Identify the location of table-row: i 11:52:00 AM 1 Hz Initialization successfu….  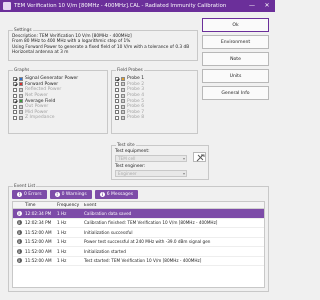
(138, 233).